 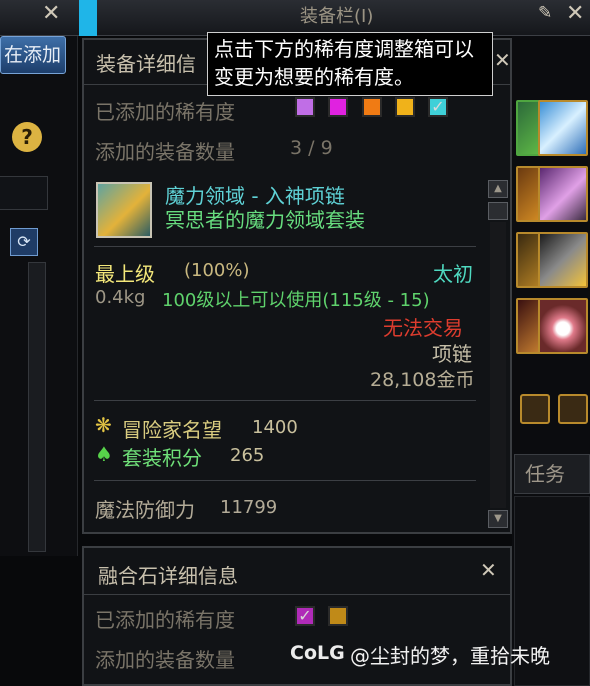 I want to click on watermark-logo: CoLG, so click(x=317, y=653).